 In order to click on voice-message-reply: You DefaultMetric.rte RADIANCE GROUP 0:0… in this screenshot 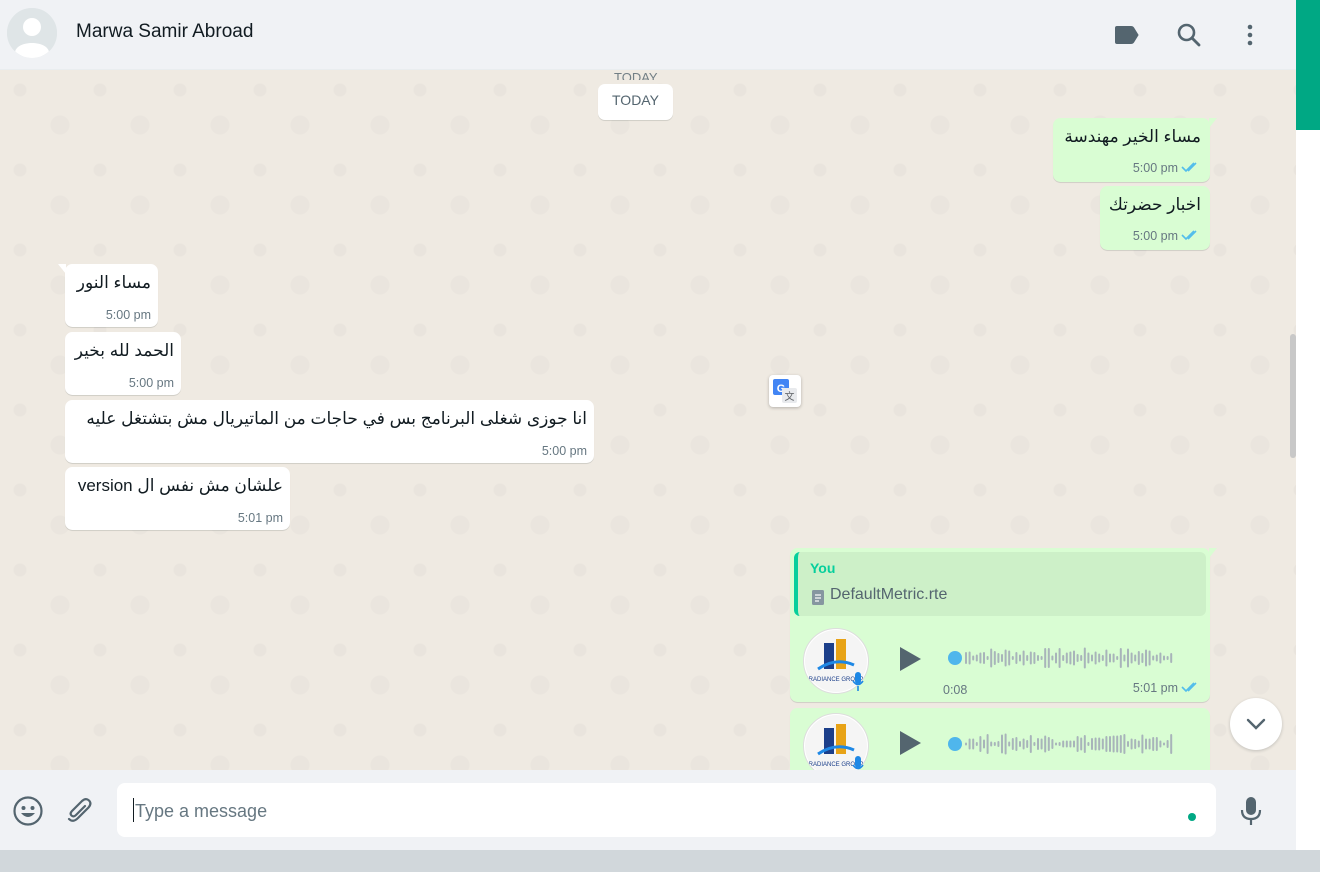, I will do `click(1003, 625)`.